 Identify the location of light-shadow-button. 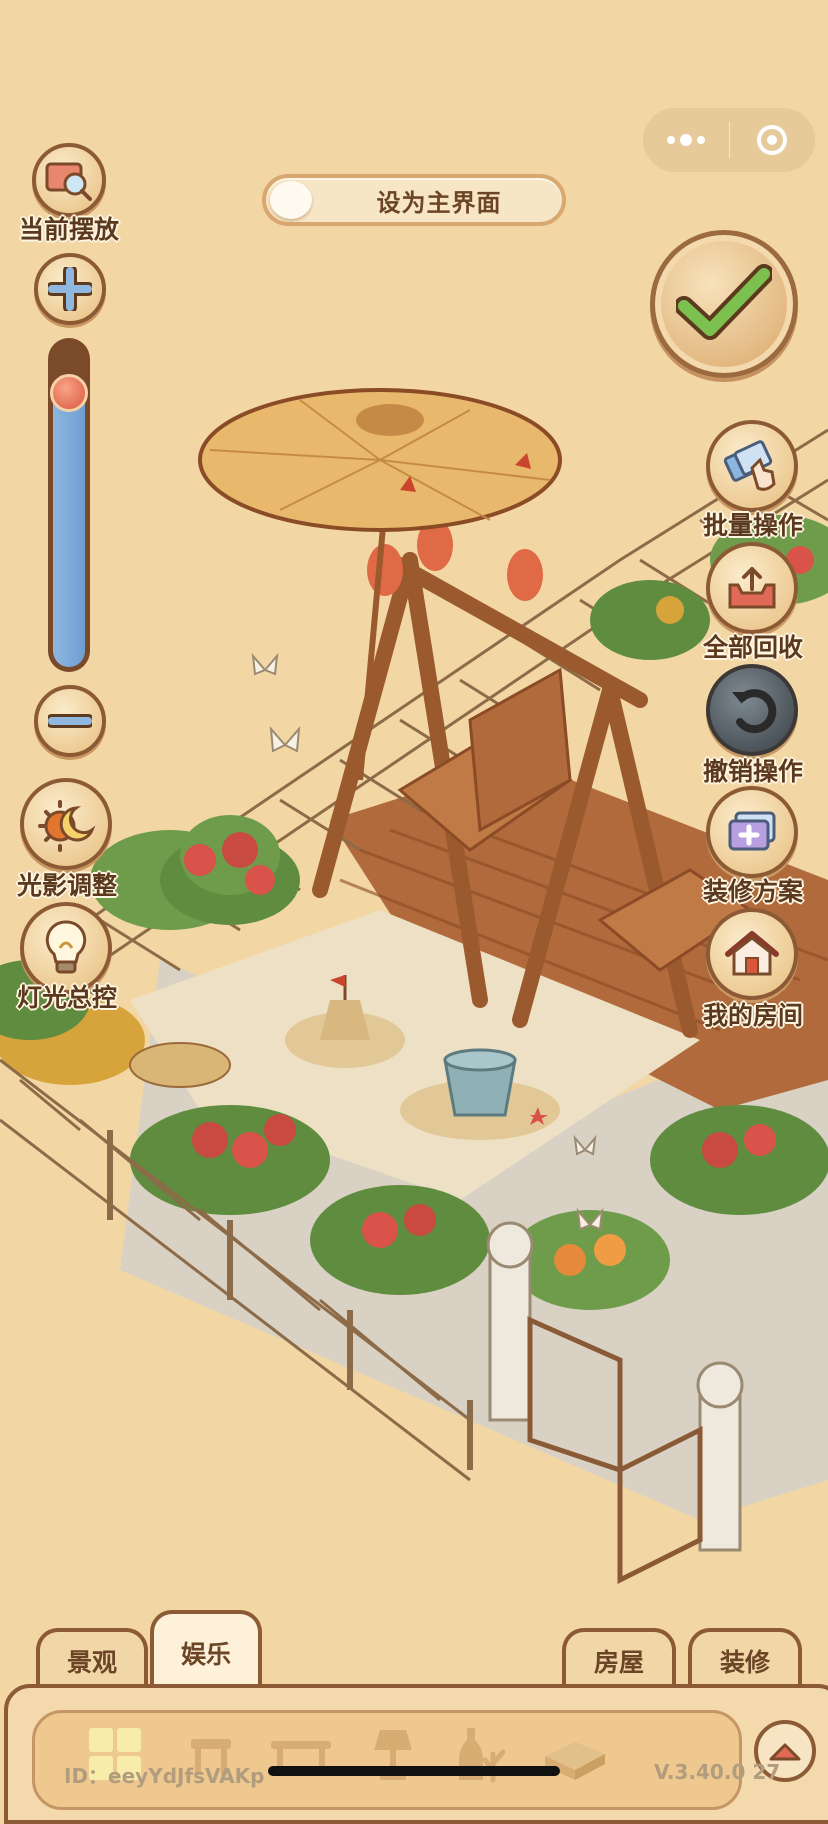
(66, 824).